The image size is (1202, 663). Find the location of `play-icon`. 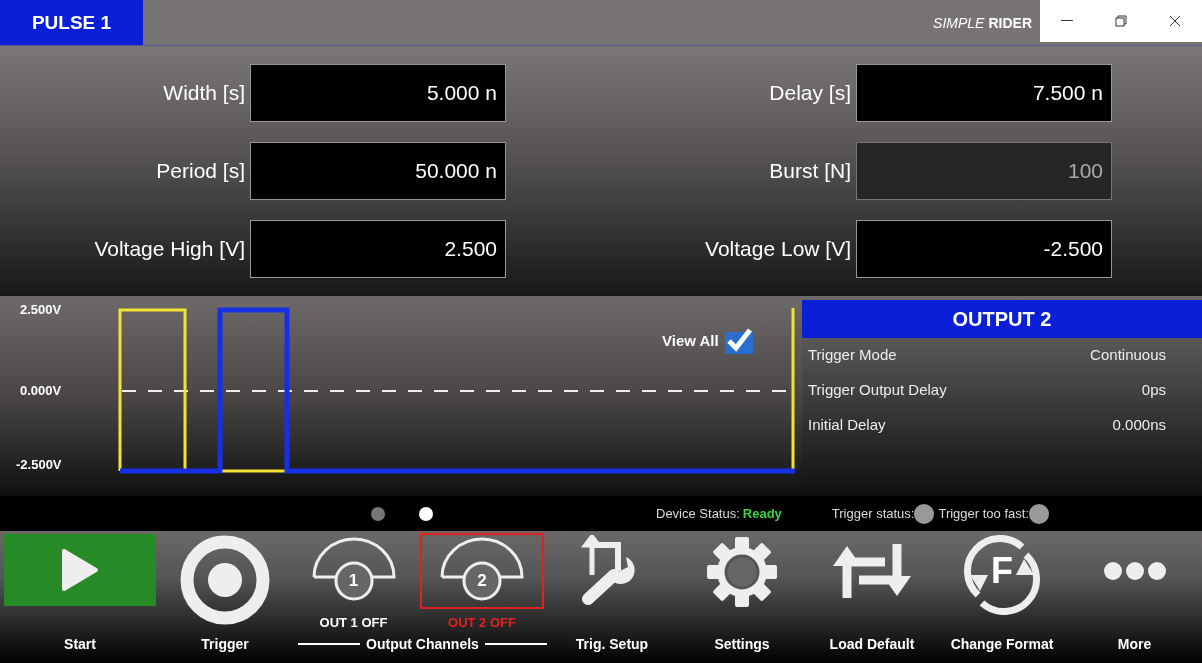

play-icon is located at coordinates (80, 570).